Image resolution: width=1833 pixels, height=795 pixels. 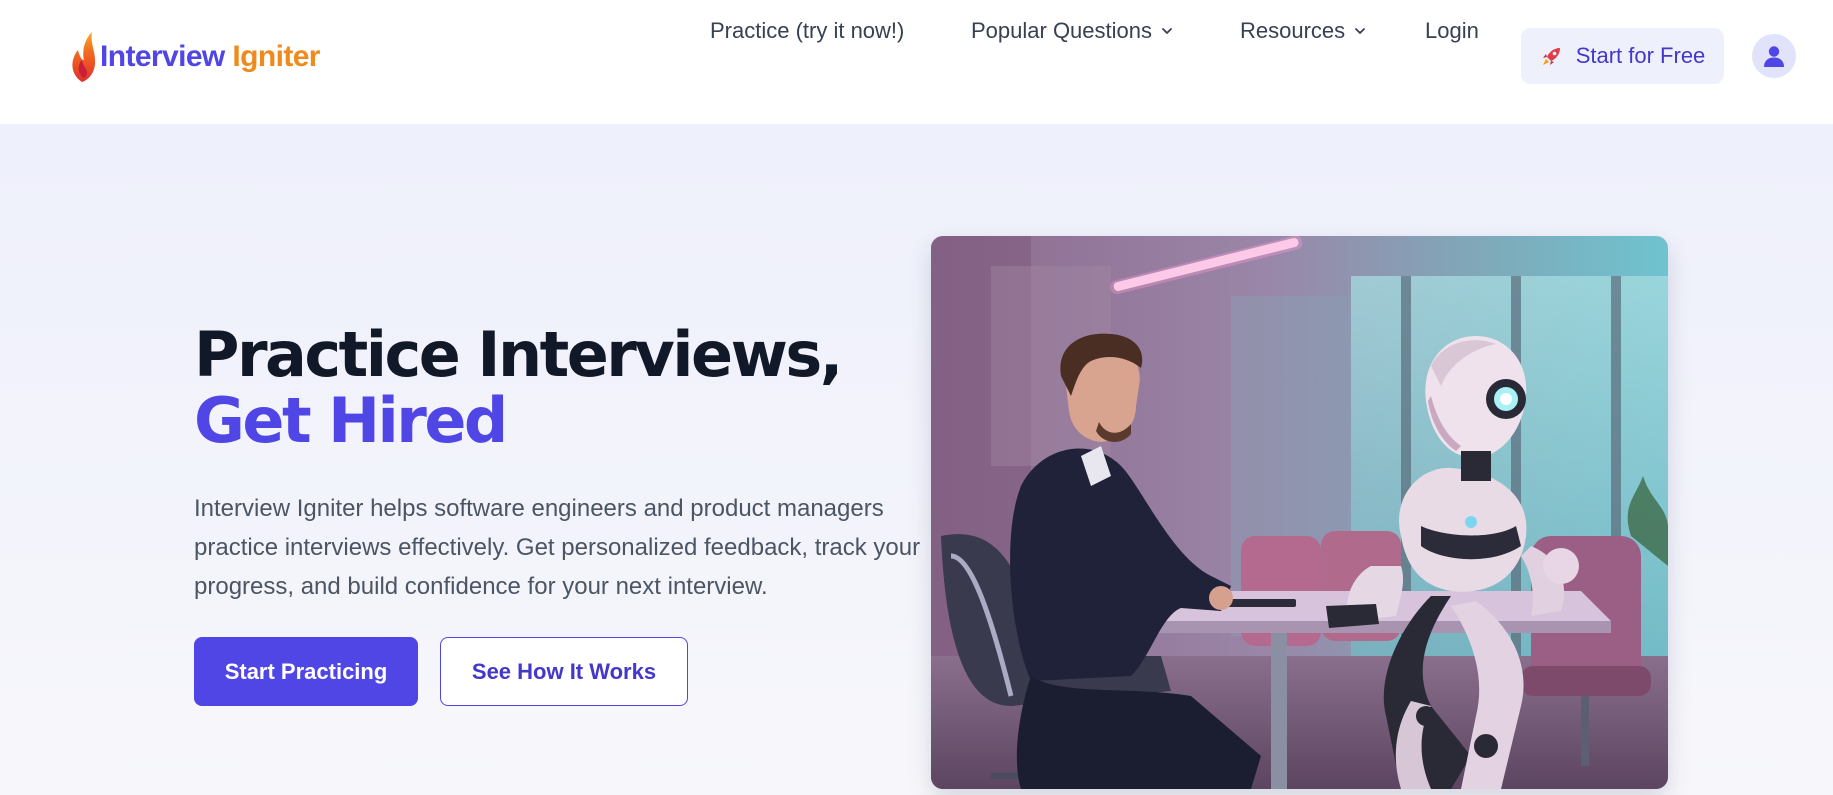 I want to click on nav-login-label: Login, so click(x=1452, y=30).